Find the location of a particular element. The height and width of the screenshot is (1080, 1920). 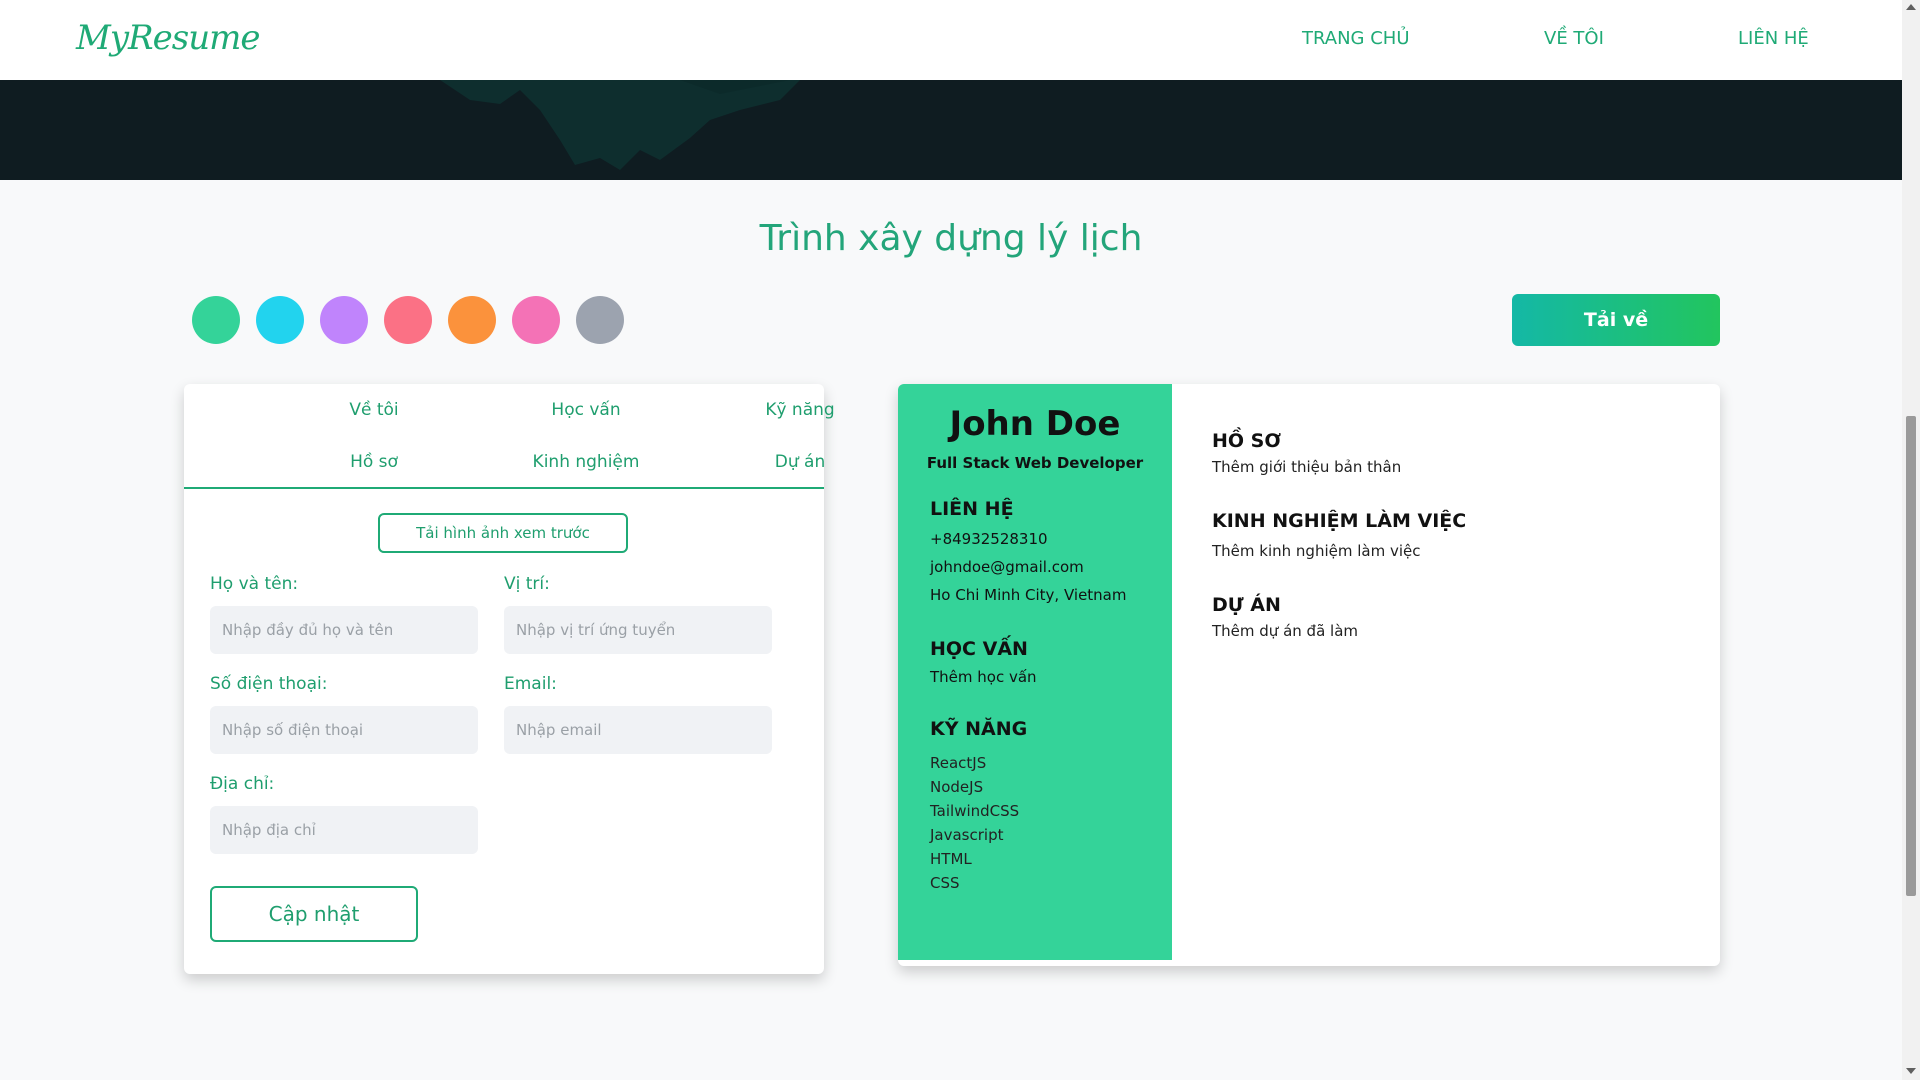

tab-skills: Kỹ năng is located at coordinates (800, 410).